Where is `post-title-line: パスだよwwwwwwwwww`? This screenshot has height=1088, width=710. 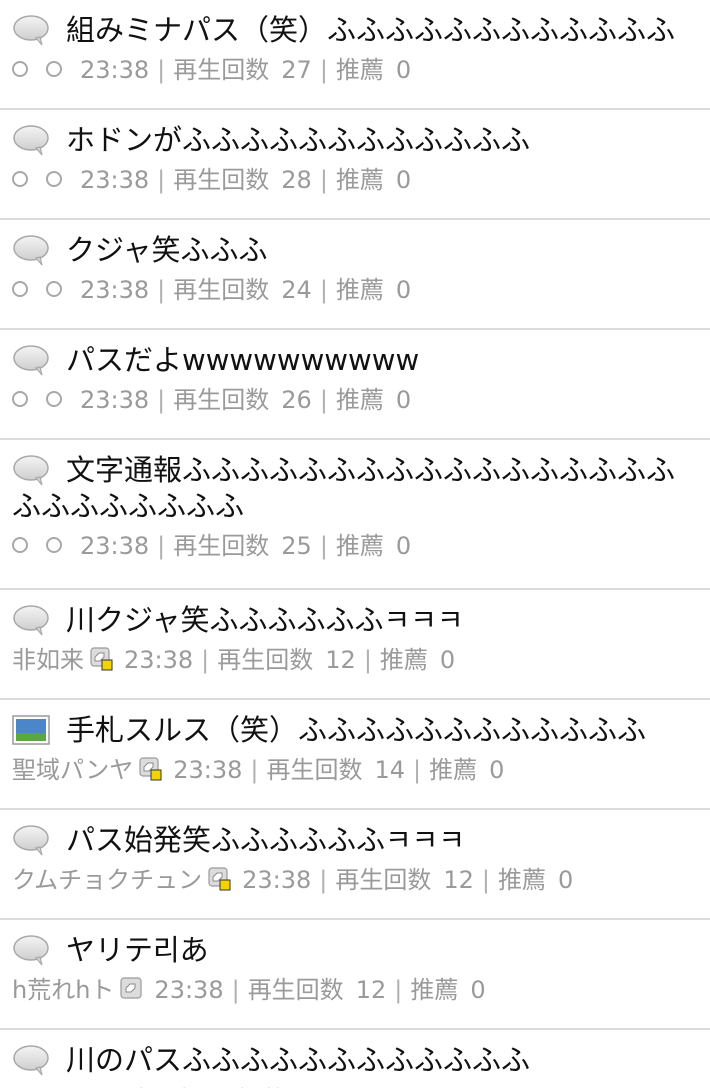
post-title-line: パスだよwwwwwwwwww is located at coordinates (357, 360).